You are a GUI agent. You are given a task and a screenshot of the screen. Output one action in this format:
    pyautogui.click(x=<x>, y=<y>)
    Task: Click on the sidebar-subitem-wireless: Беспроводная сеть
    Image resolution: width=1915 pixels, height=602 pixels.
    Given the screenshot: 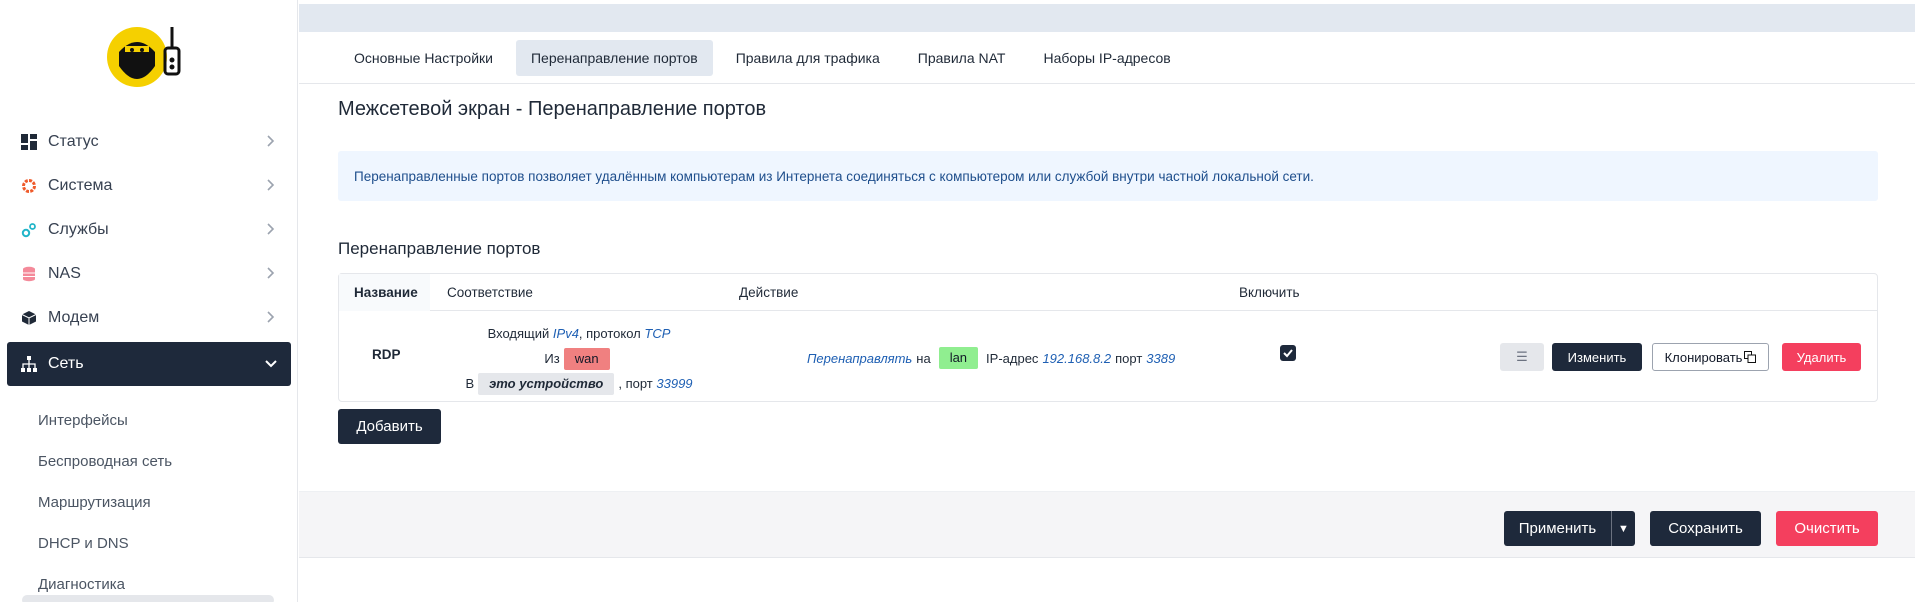 What is the action you would take?
    pyautogui.click(x=149, y=461)
    